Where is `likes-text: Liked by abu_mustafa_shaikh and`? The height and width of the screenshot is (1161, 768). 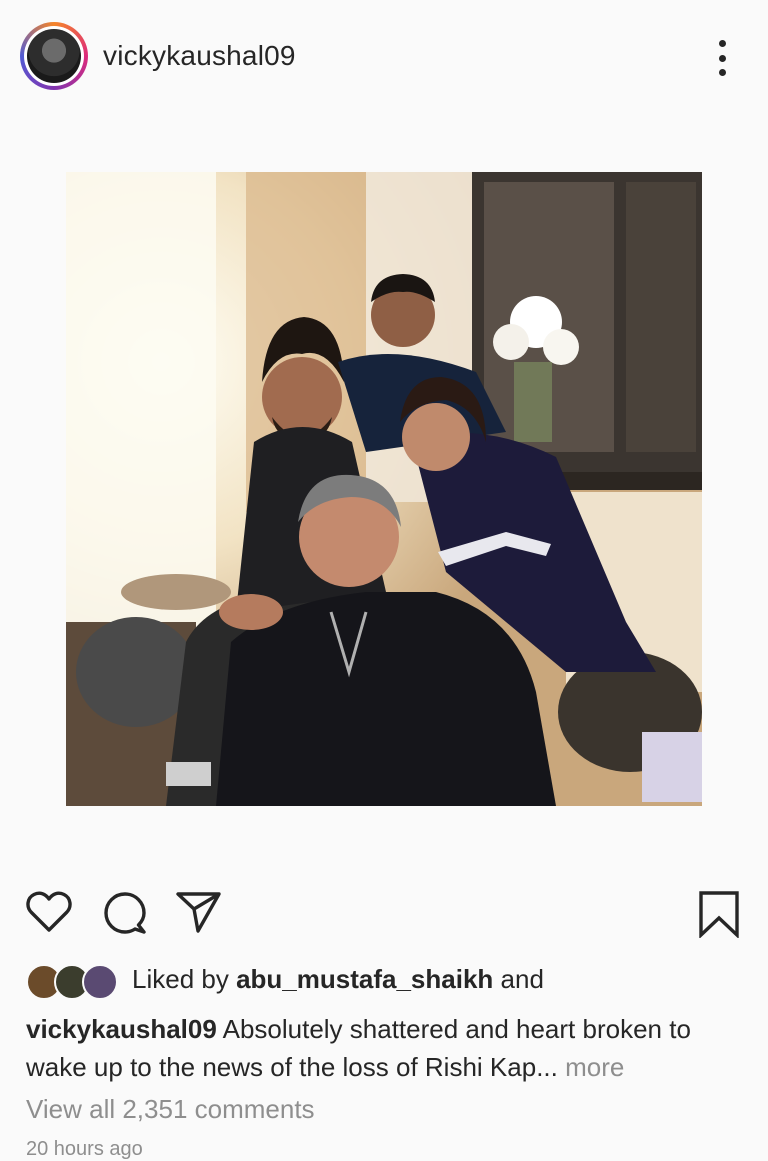
likes-text: Liked by abu_mustafa_shaikh and is located at coordinates (338, 979).